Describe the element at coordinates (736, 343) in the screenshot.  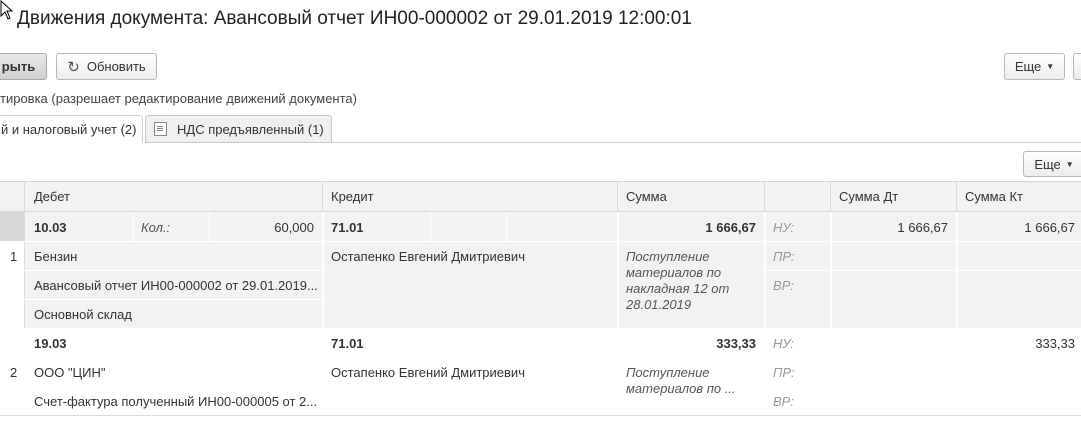
I see `amount-value: 333,33` at that location.